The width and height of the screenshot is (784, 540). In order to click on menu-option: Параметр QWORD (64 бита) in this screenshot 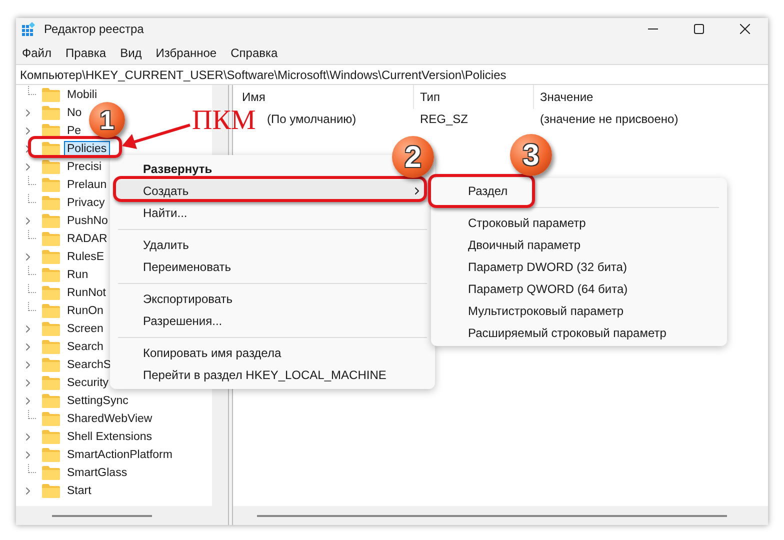, I will do `click(534, 289)`.